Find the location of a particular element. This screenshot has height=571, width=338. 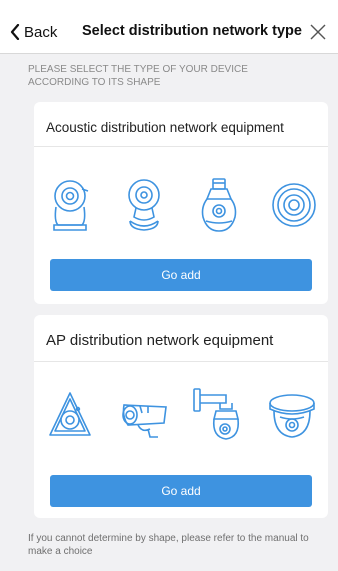

fisheye-camera-icon is located at coordinates (70, 414).